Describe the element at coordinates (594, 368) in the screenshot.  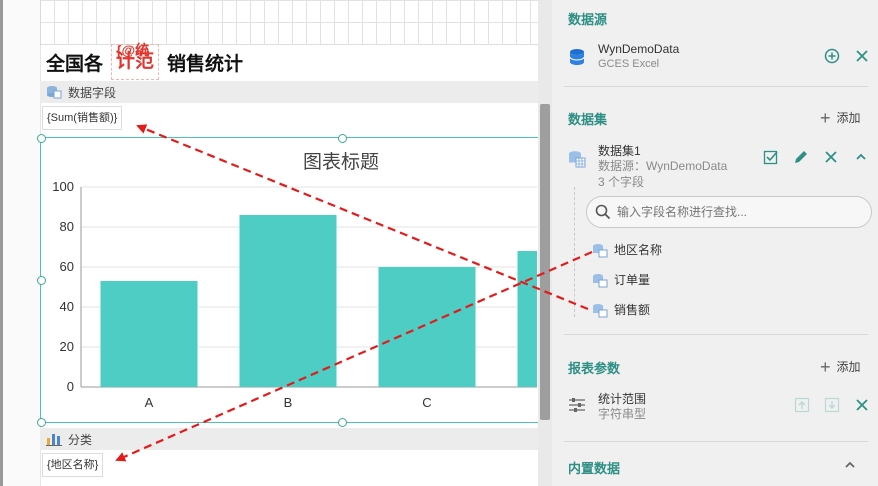
I see `parameters-section-title: 报表参数` at that location.